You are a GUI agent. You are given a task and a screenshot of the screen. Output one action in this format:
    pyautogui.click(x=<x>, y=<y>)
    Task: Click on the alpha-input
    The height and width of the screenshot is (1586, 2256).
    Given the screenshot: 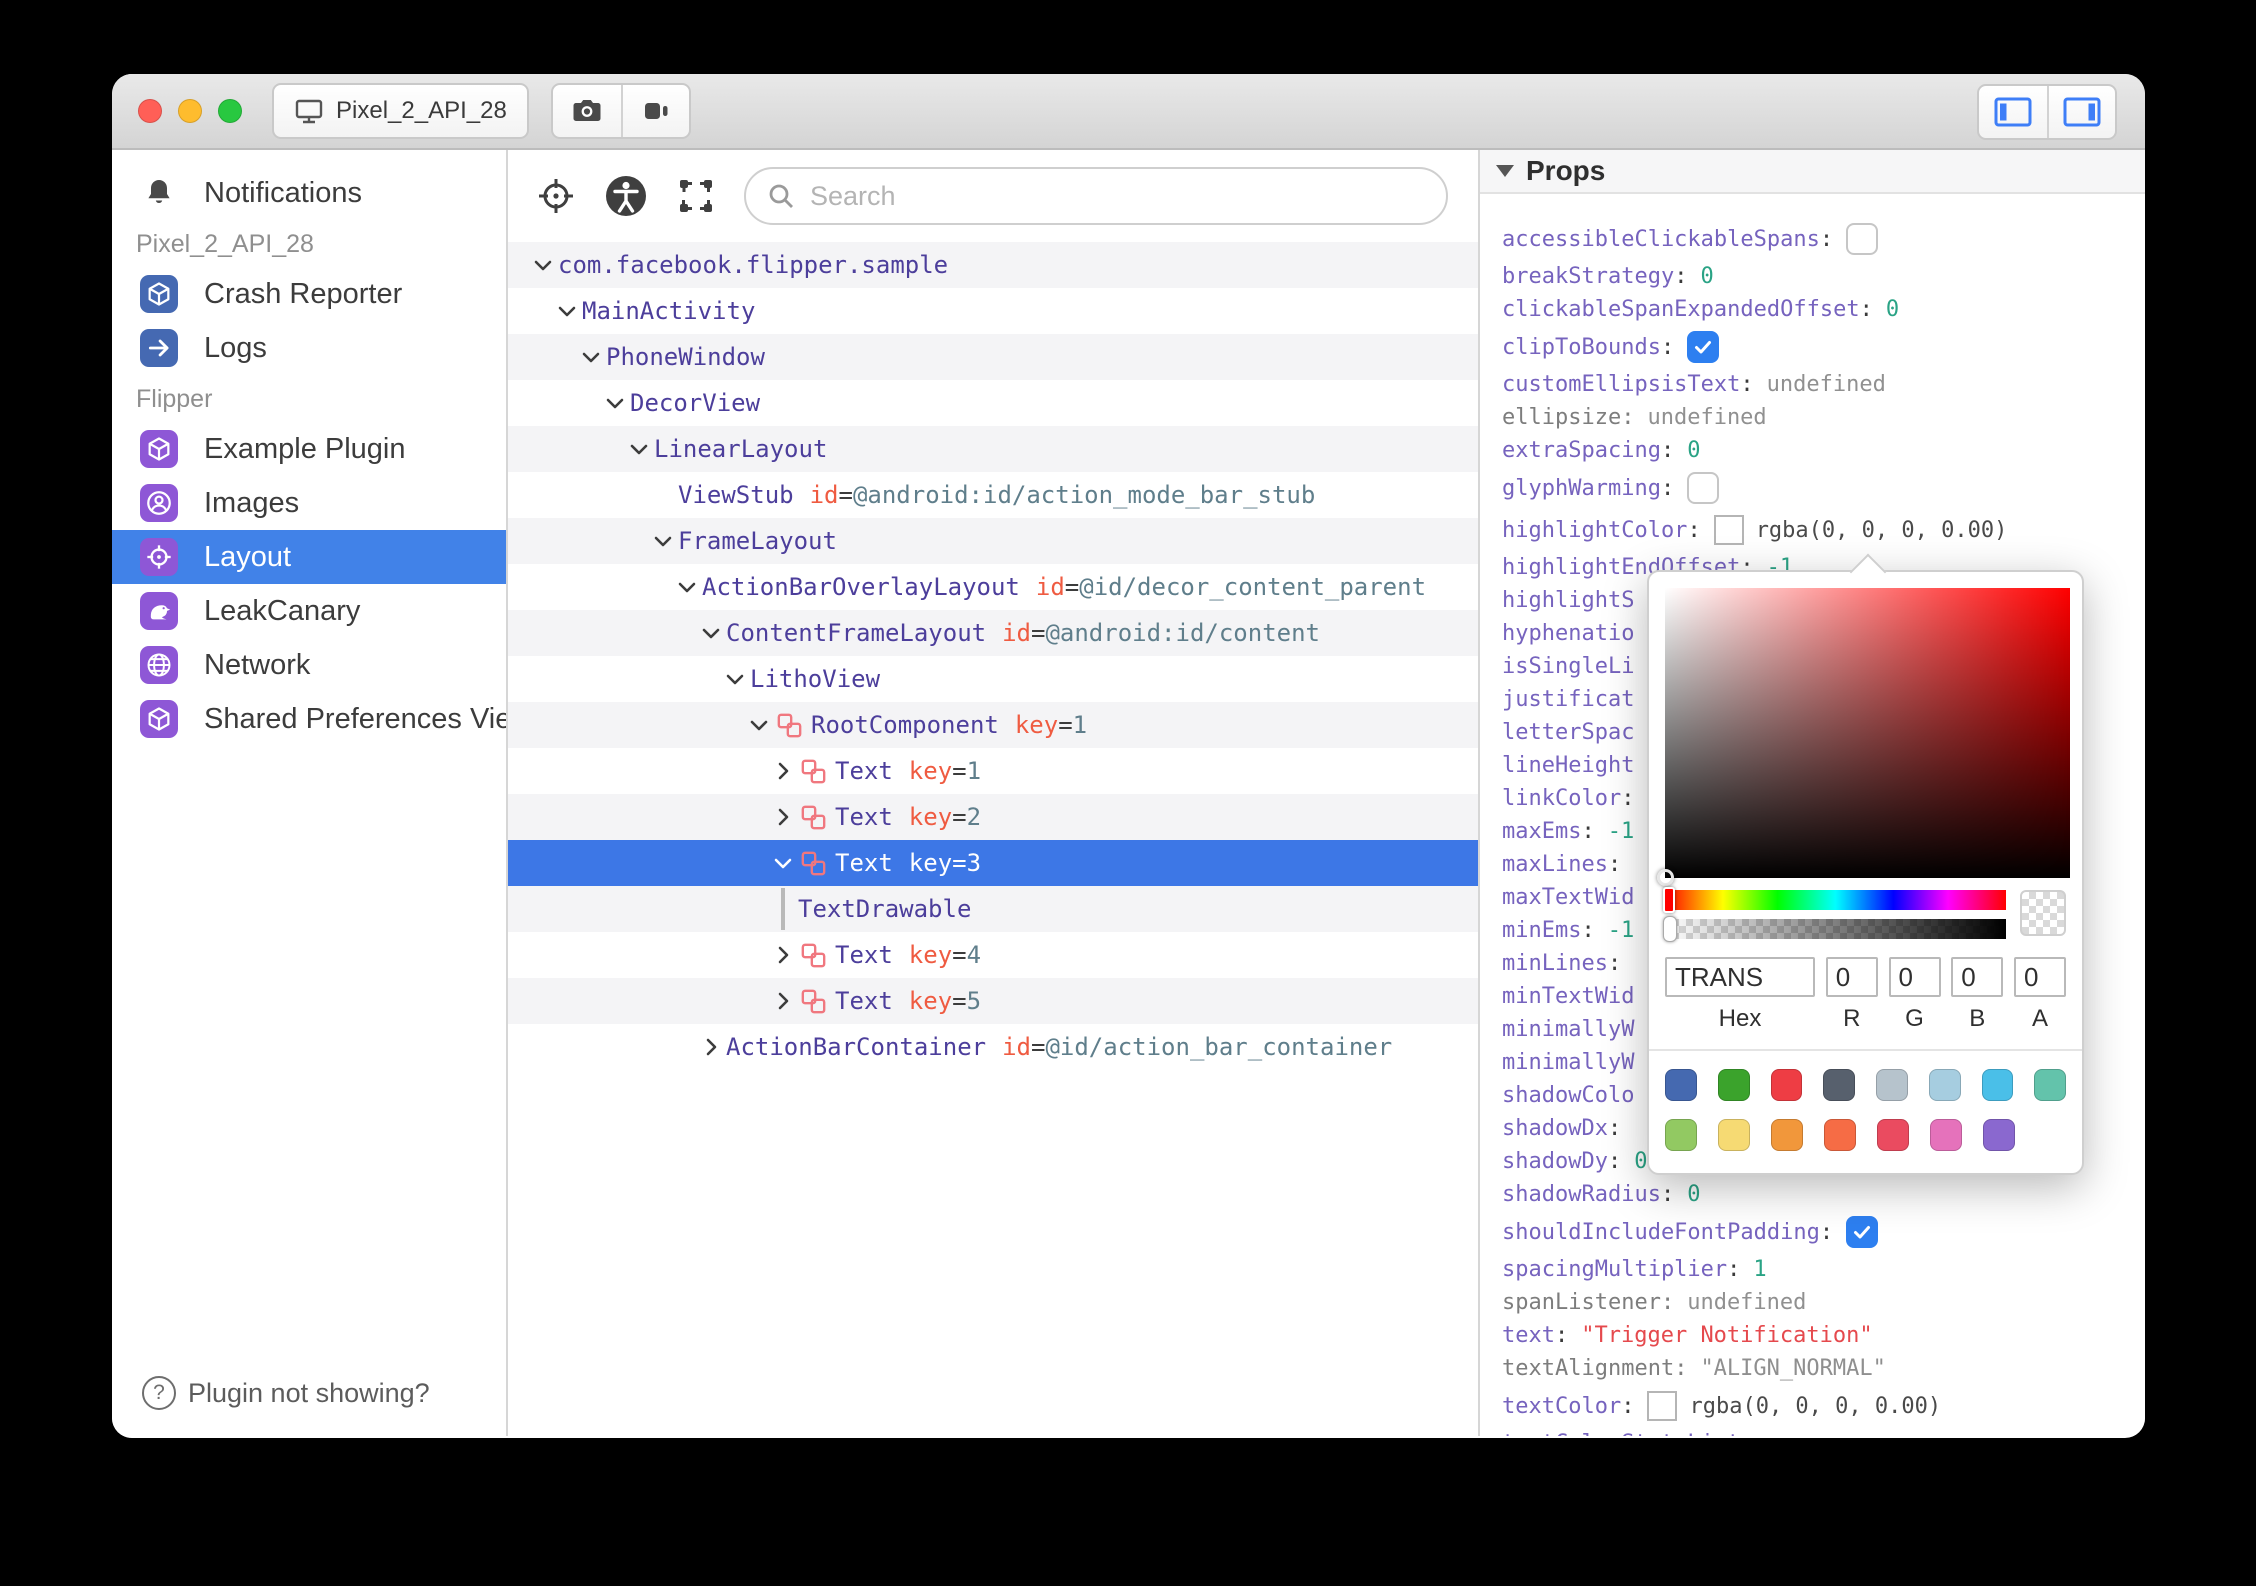 What is the action you would take?
    pyautogui.click(x=2040, y=977)
    